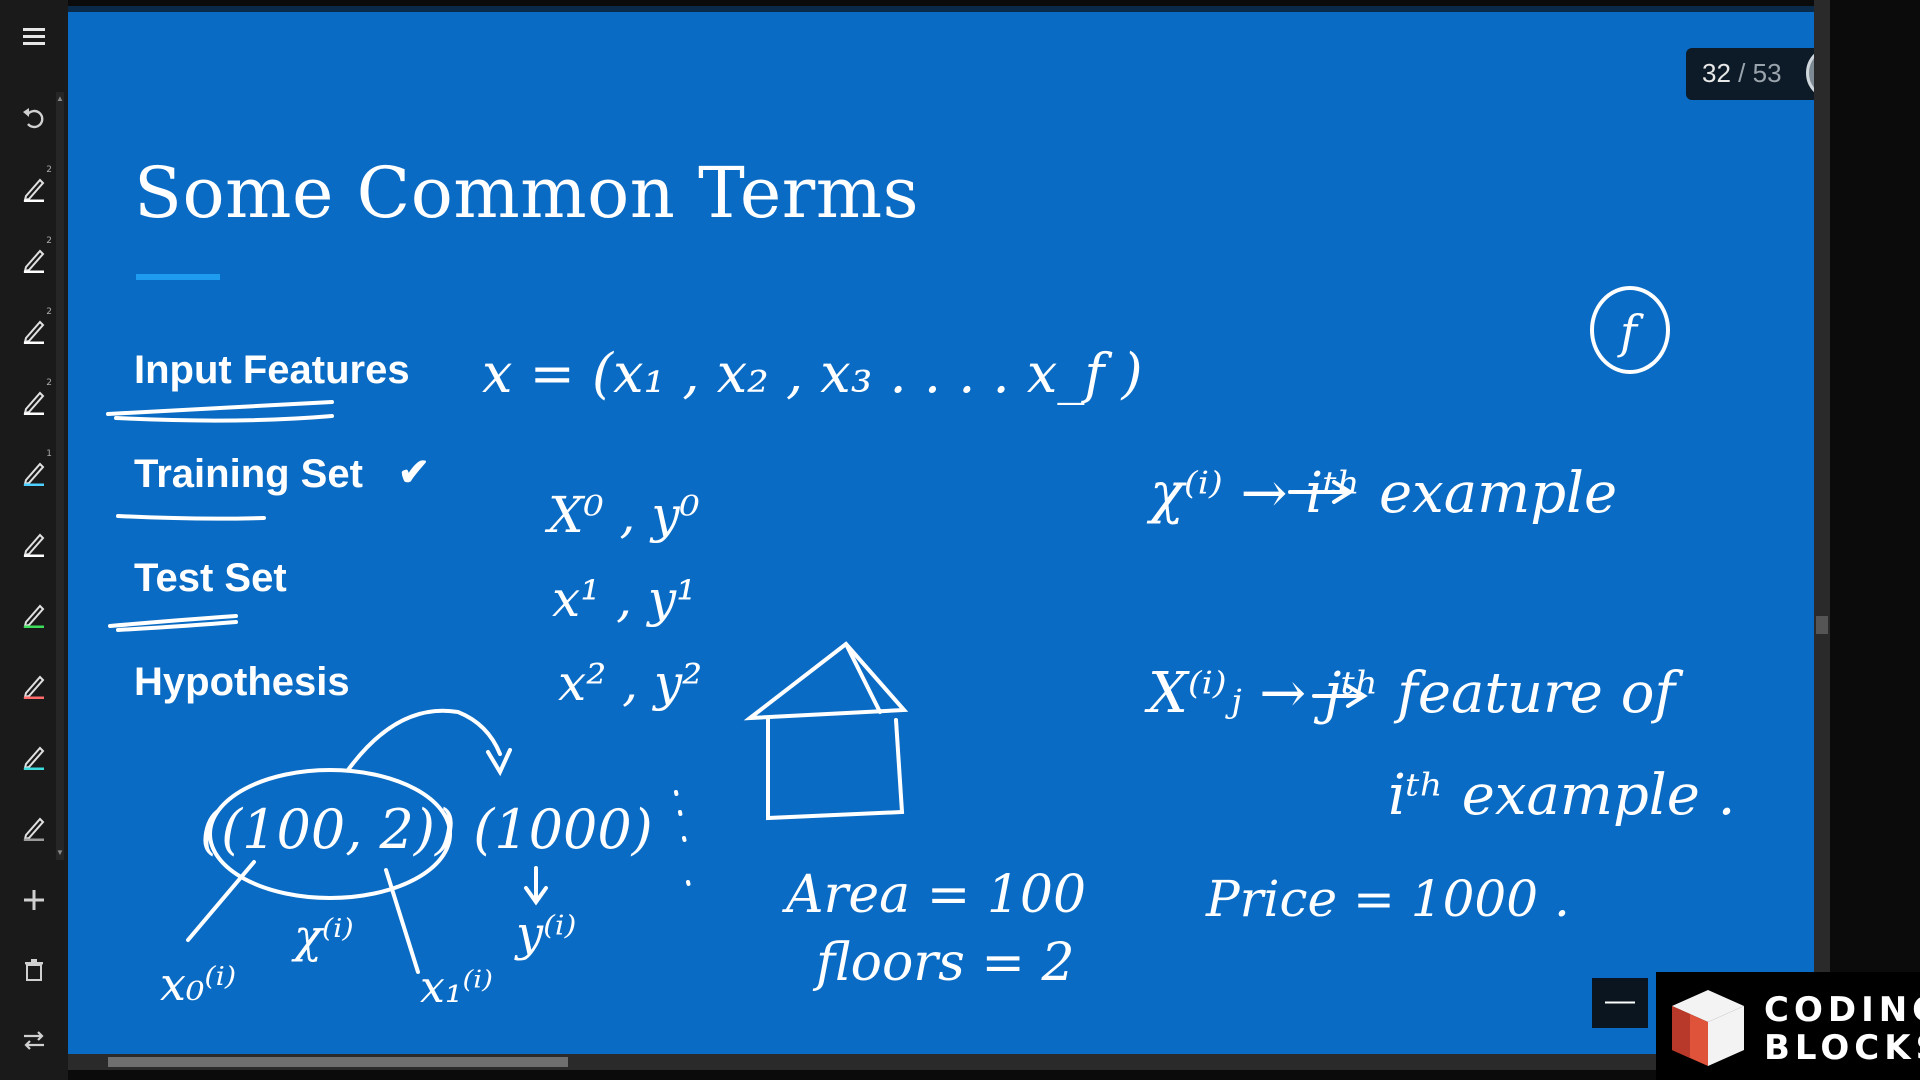 The image size is (1920, 1080). I want to click on cube-logo-icon, so click(1708, 1028).